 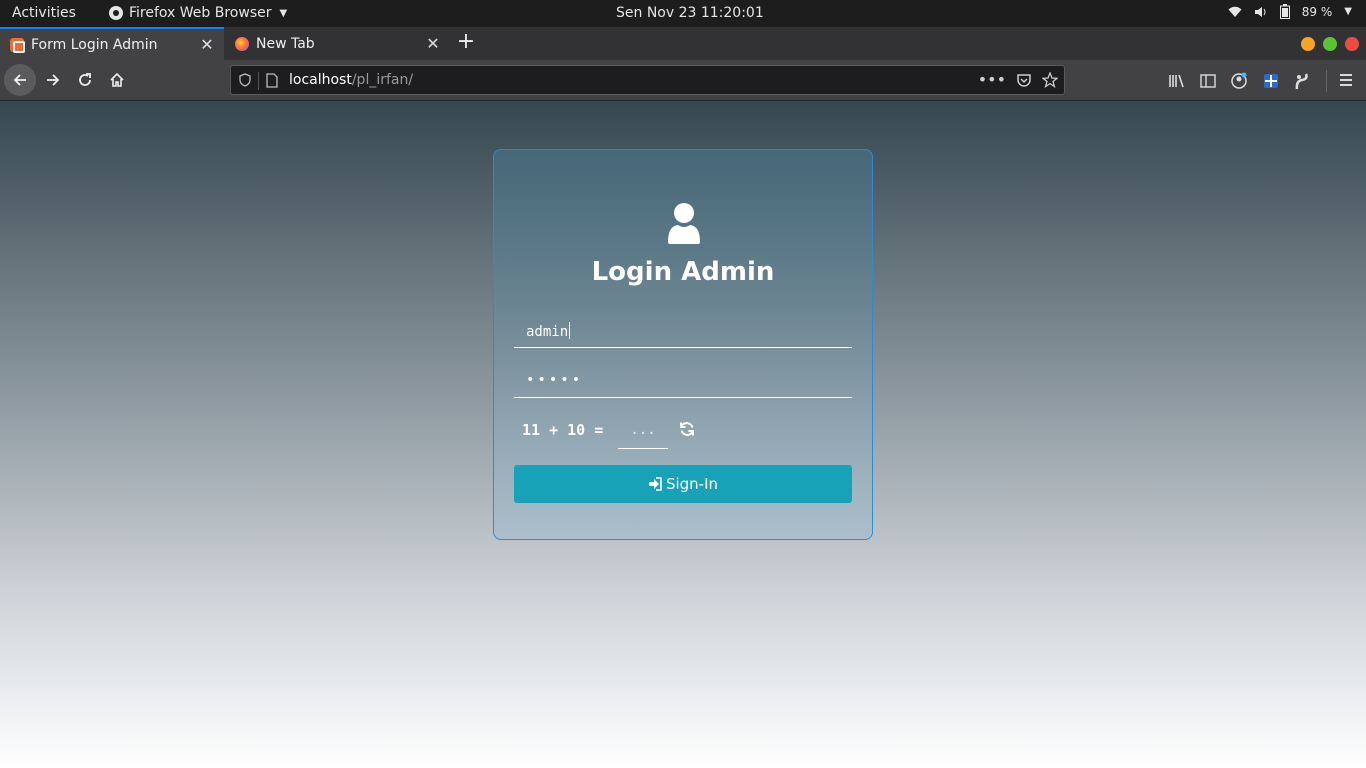 I want to click on shield-icon, so click(x=245, y=80).